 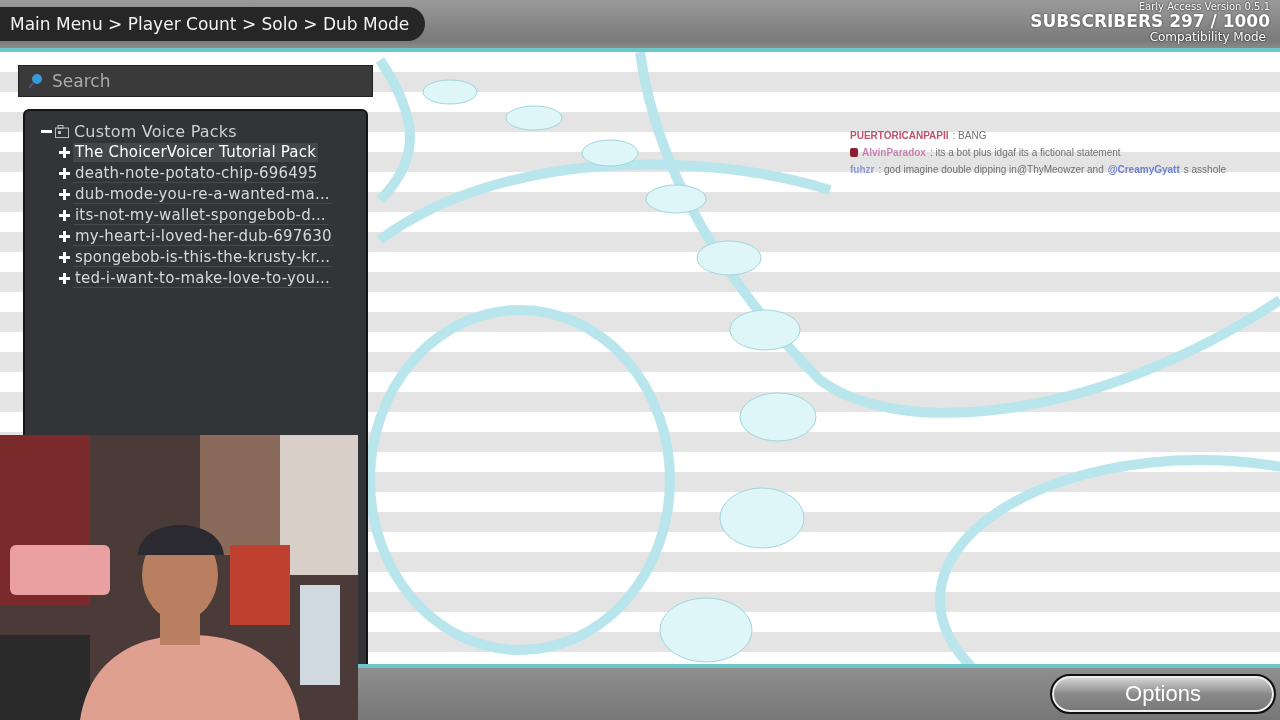 I want to click on chat-username: AlvinParadox, so click(x=894, y=152).